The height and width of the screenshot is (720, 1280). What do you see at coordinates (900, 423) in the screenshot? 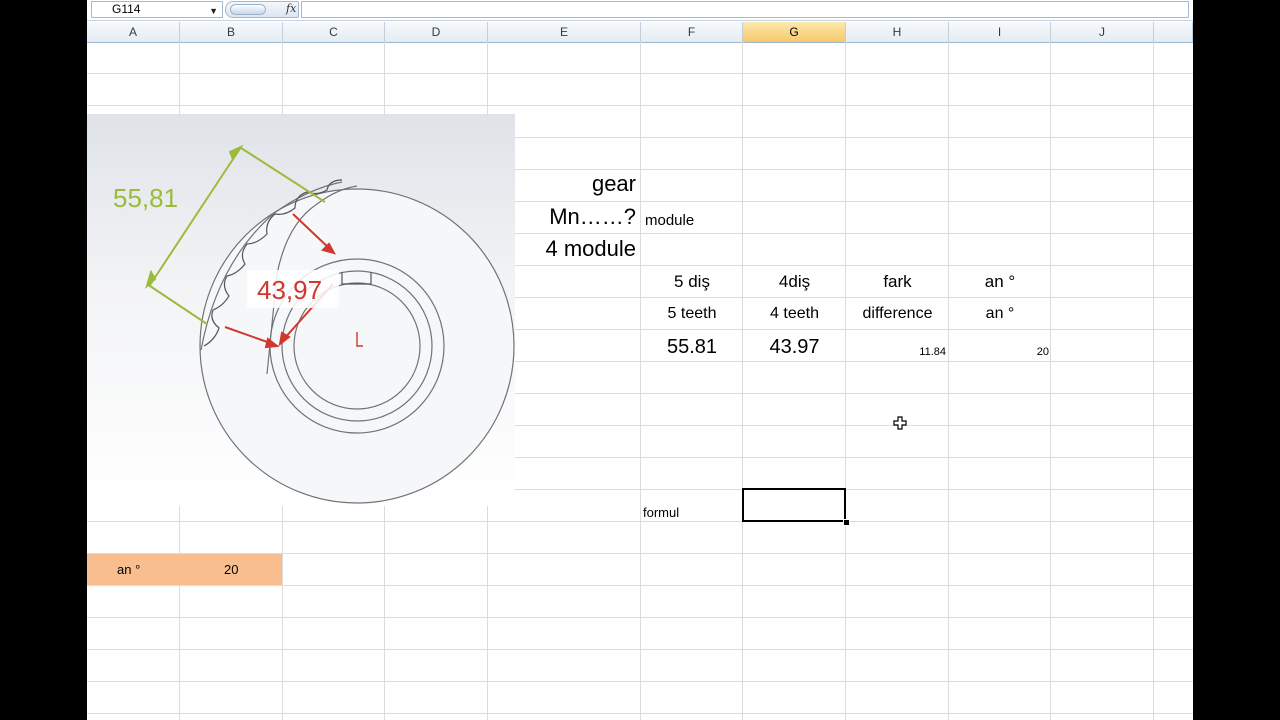
I see `cell-cursor-icon` at bounding box center [900, 423].